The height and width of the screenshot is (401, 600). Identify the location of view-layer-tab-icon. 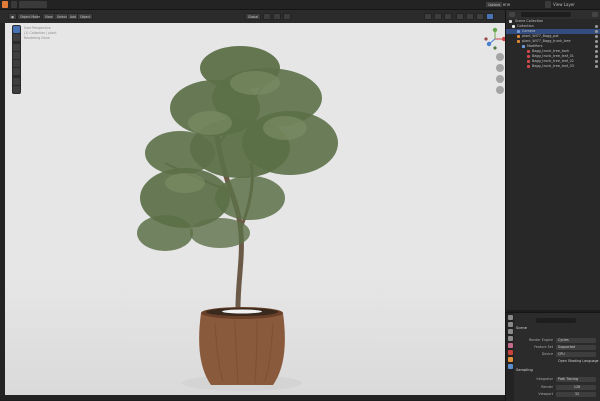
(510, 338).